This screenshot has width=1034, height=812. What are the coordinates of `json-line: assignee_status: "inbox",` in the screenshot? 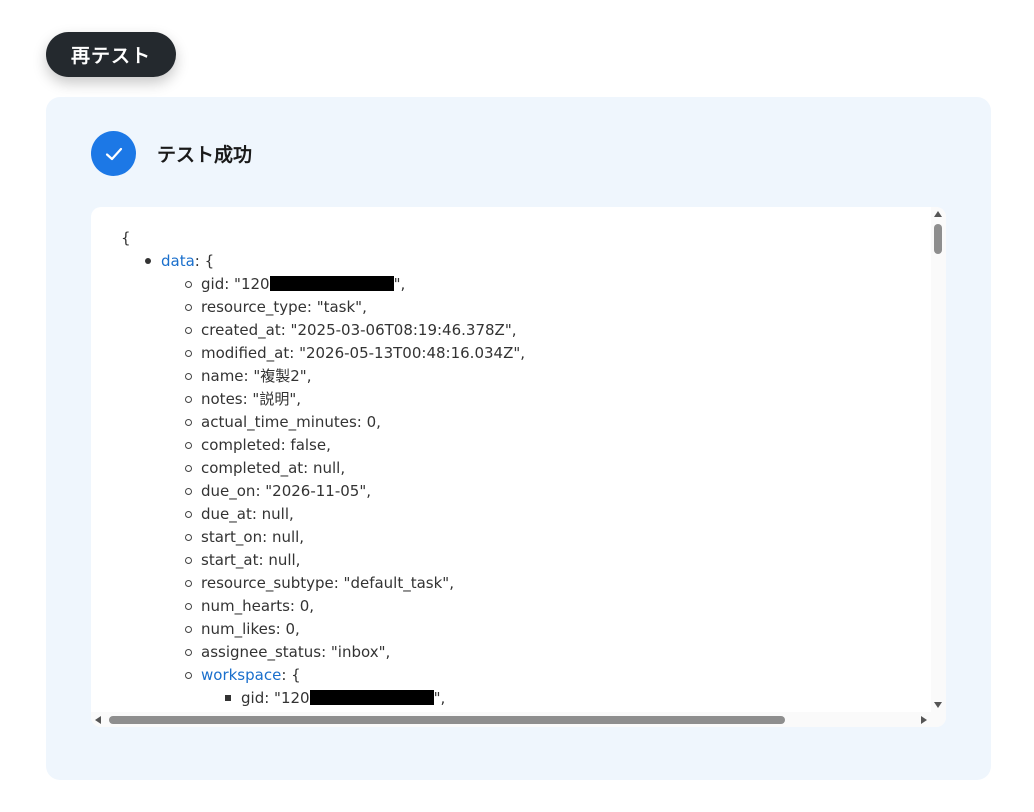 It's located at (295, 652).